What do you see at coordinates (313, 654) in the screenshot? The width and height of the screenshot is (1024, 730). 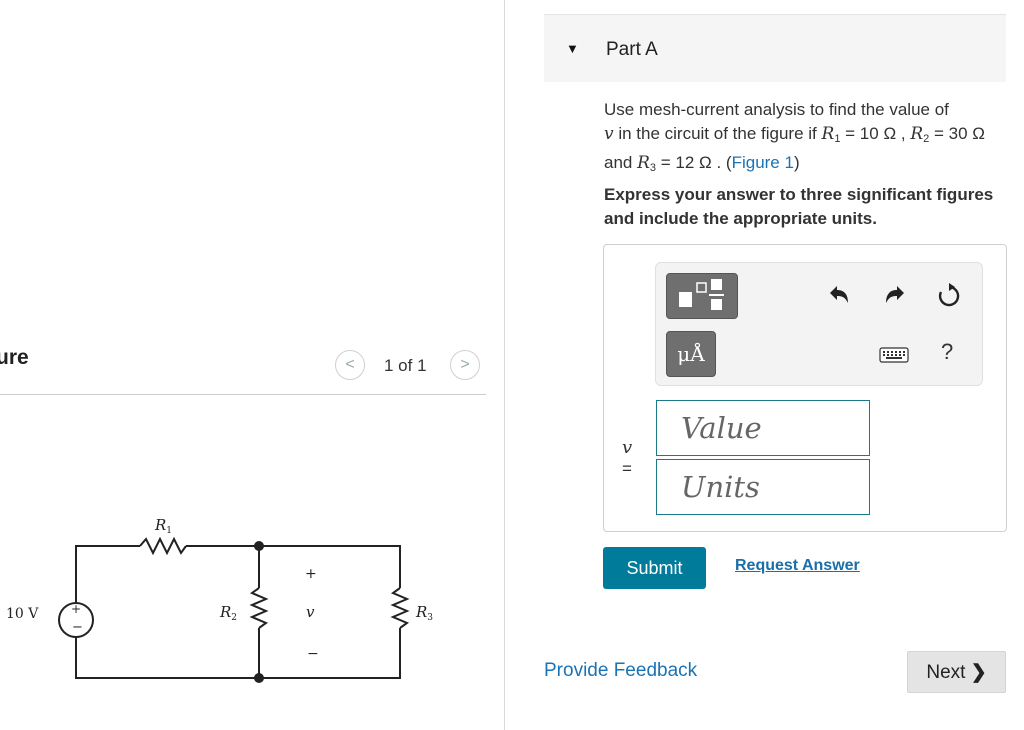 I see `v-minus: −` at bounding box center [313, 654].